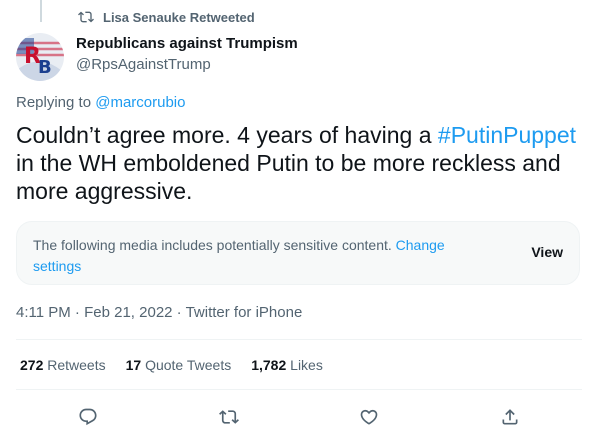 Image resolution: width=598 pixels, height=439 pixels. Describe the element at coordinates (56, 102) in the screenshot. I see `replying-to-prefix: Replying to` at that location.